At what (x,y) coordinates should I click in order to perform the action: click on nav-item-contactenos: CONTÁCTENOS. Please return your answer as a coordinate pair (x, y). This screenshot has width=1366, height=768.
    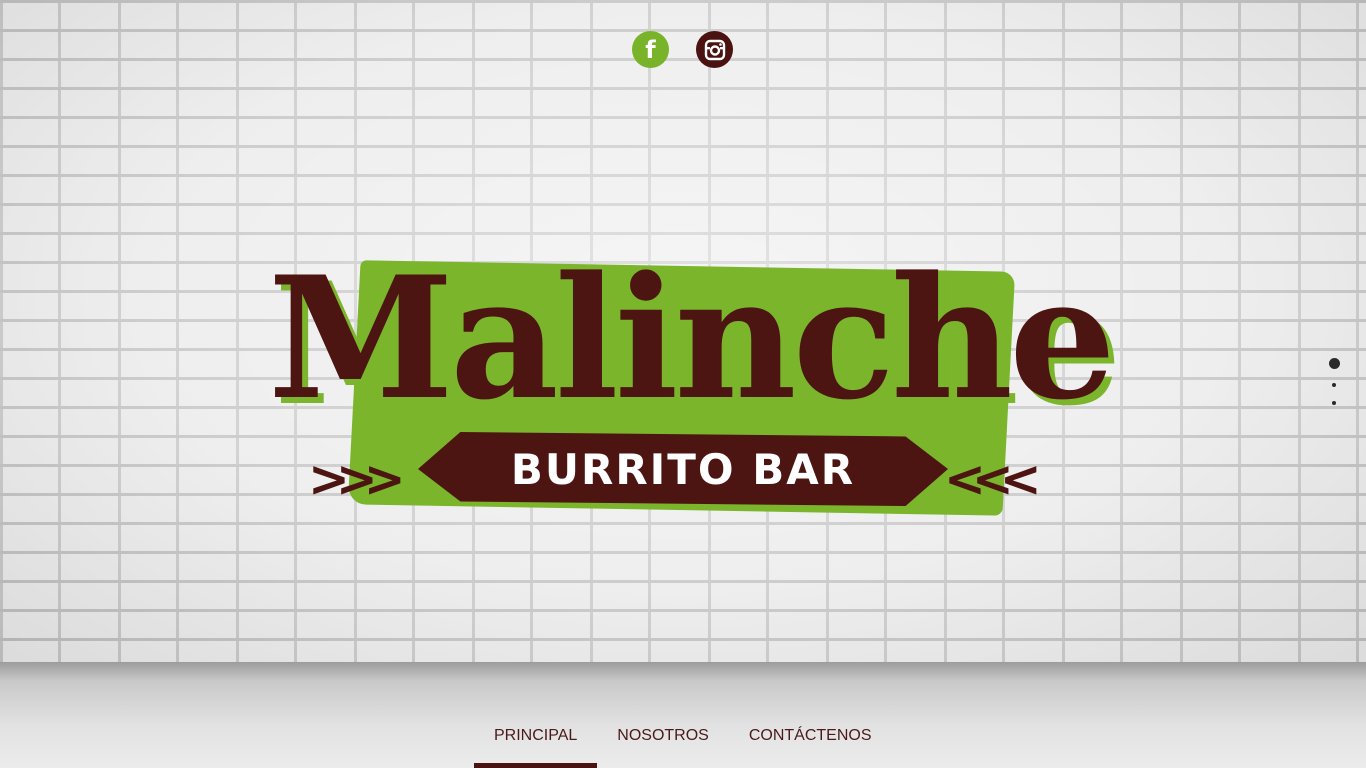
    Looking at the image, I should click on (810, 742).